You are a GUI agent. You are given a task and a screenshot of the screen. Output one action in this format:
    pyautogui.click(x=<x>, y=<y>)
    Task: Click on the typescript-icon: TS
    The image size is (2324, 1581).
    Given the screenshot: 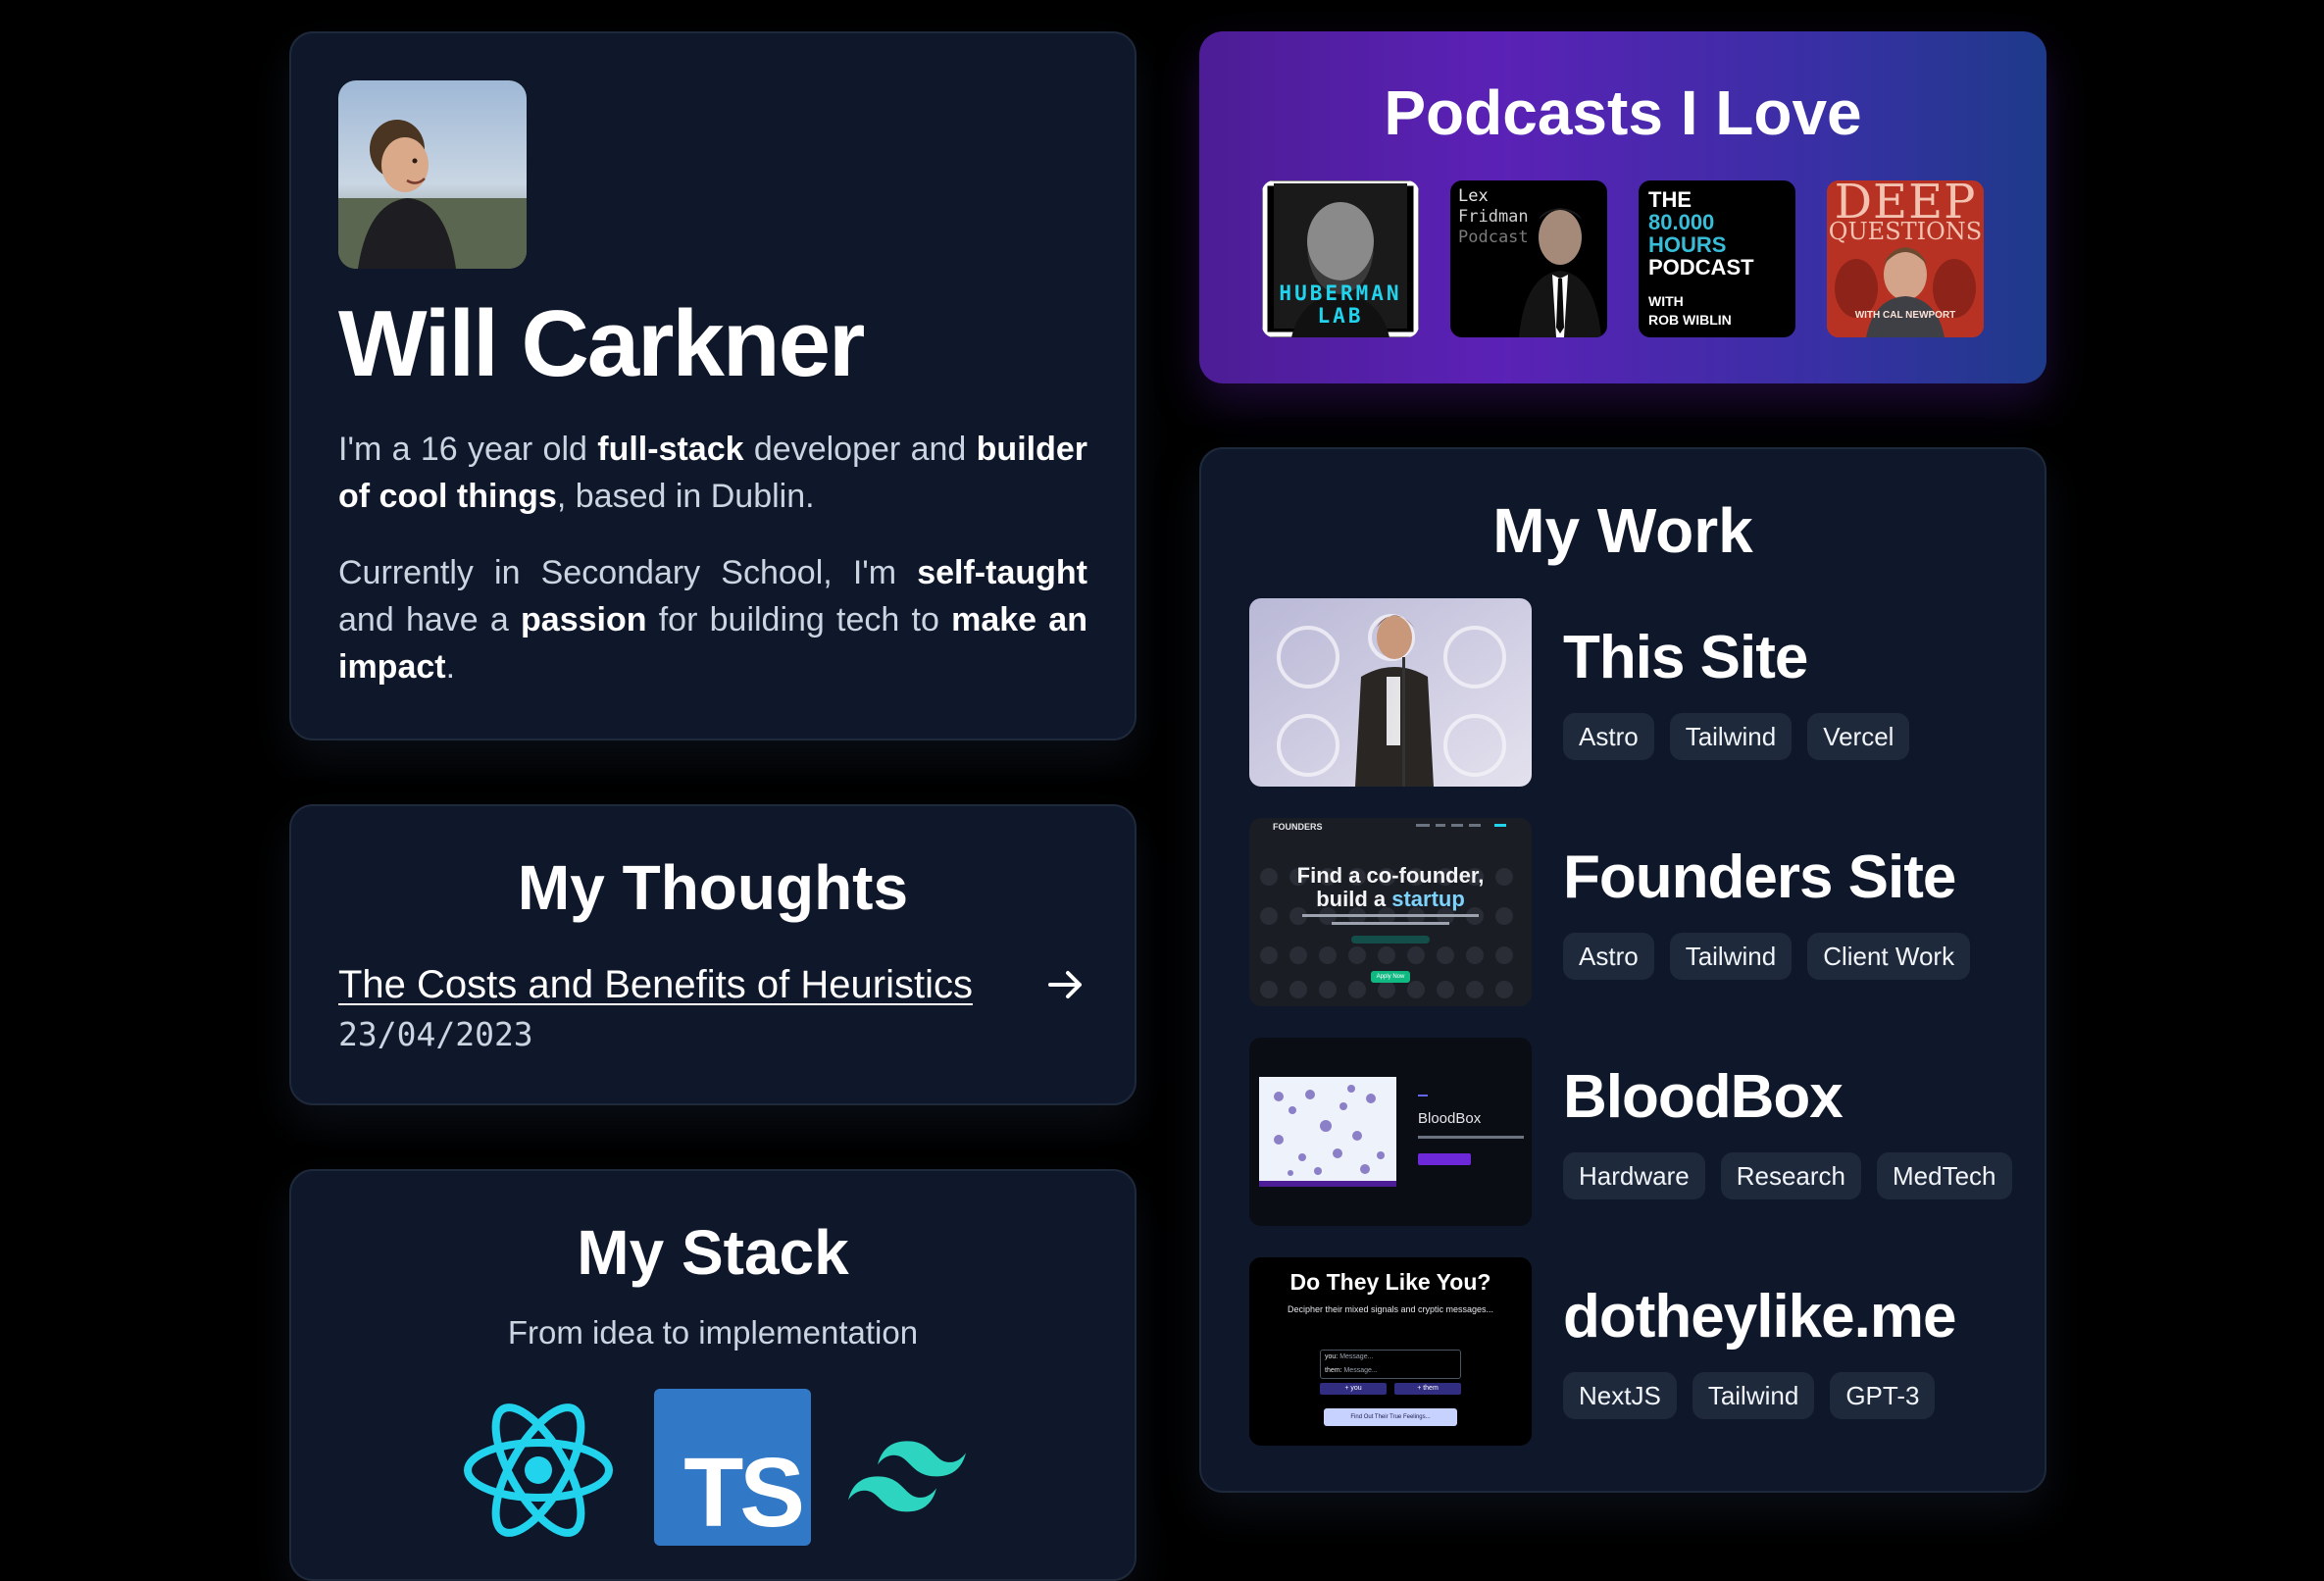 What is the action you would take?
    pyautogui.click(x=733, y=1468)
    